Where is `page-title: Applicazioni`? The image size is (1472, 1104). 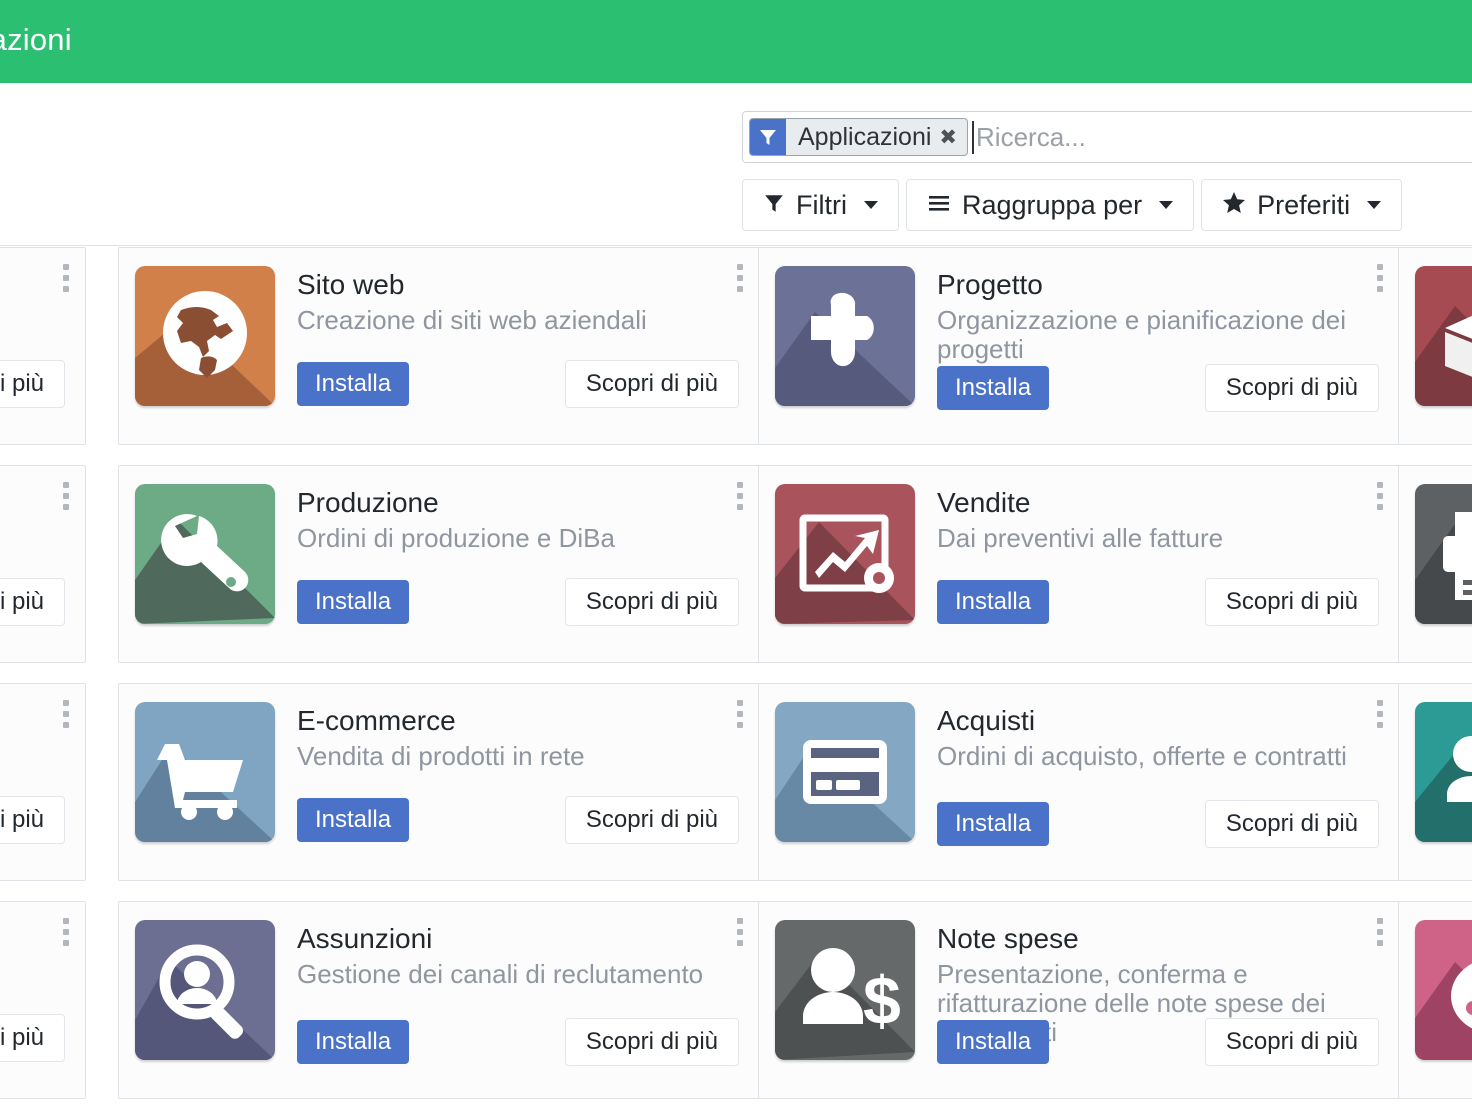
page-title: Applicazioni is located at coordinates (36, 39).